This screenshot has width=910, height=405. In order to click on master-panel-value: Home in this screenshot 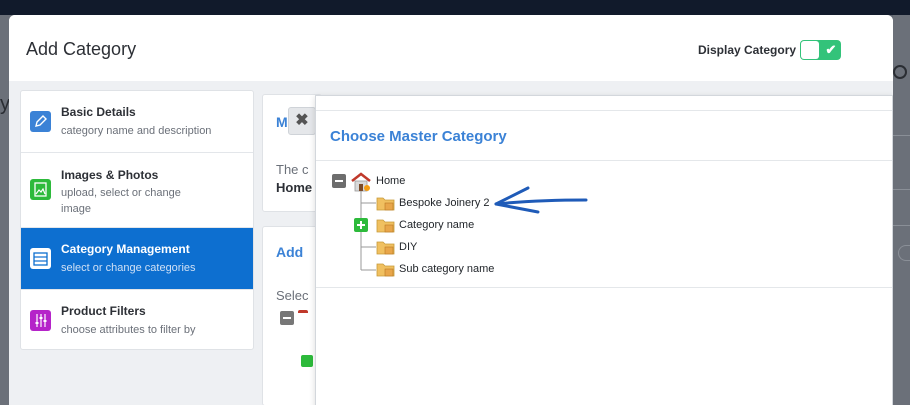, I will do `click(294, 187)`.